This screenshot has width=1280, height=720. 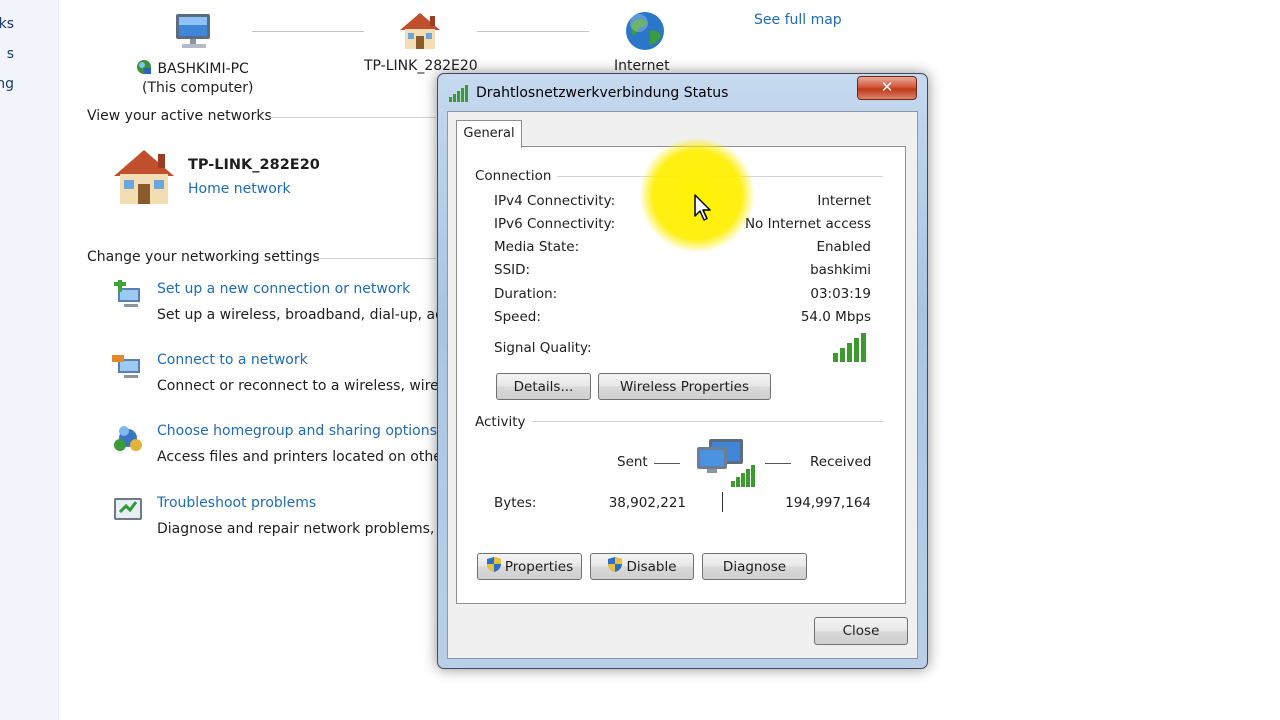 I want to click on diagnose-button: Diagnose, so click(x=754, y=566).